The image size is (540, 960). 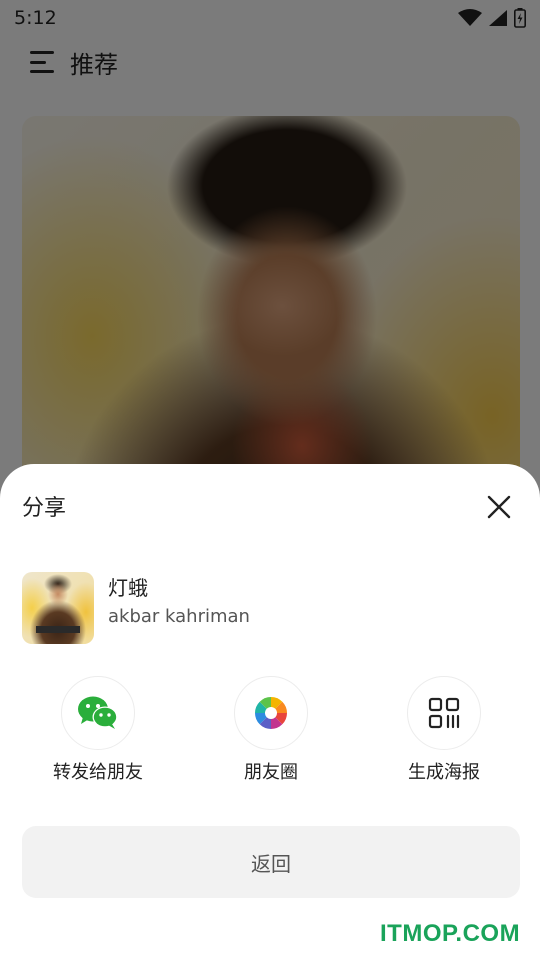 What do you see at coordinates (444, 772) in the screenshot?
I see `generate-poster-label: 生成海报` at bounding box center [444, 772].